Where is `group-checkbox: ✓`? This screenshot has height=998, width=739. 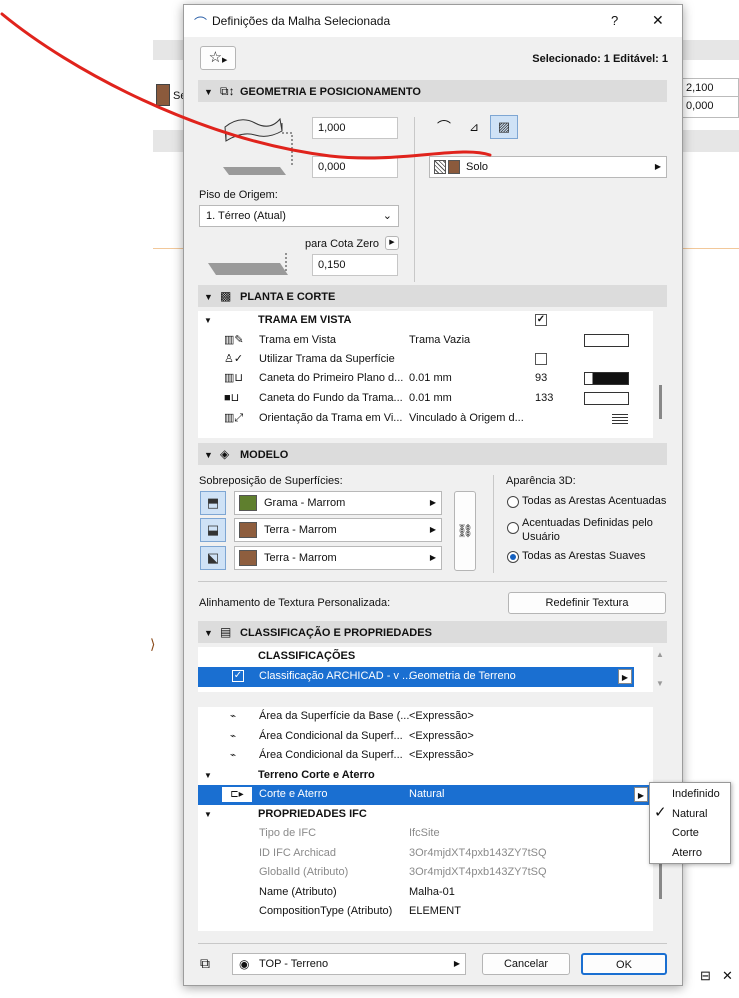
group-checkbox: ✓ is located at coordinates (541, 320).